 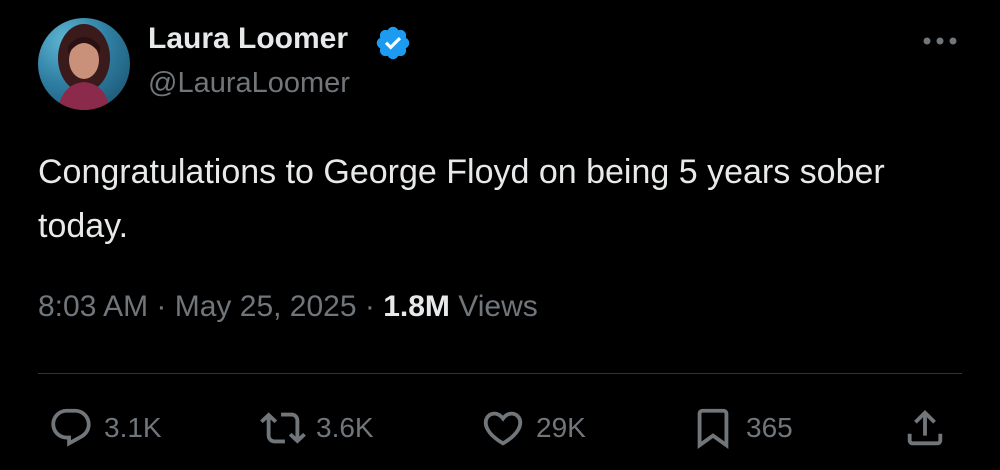 I want to click on bookmark-count: 365, so click(x=769, y=427).